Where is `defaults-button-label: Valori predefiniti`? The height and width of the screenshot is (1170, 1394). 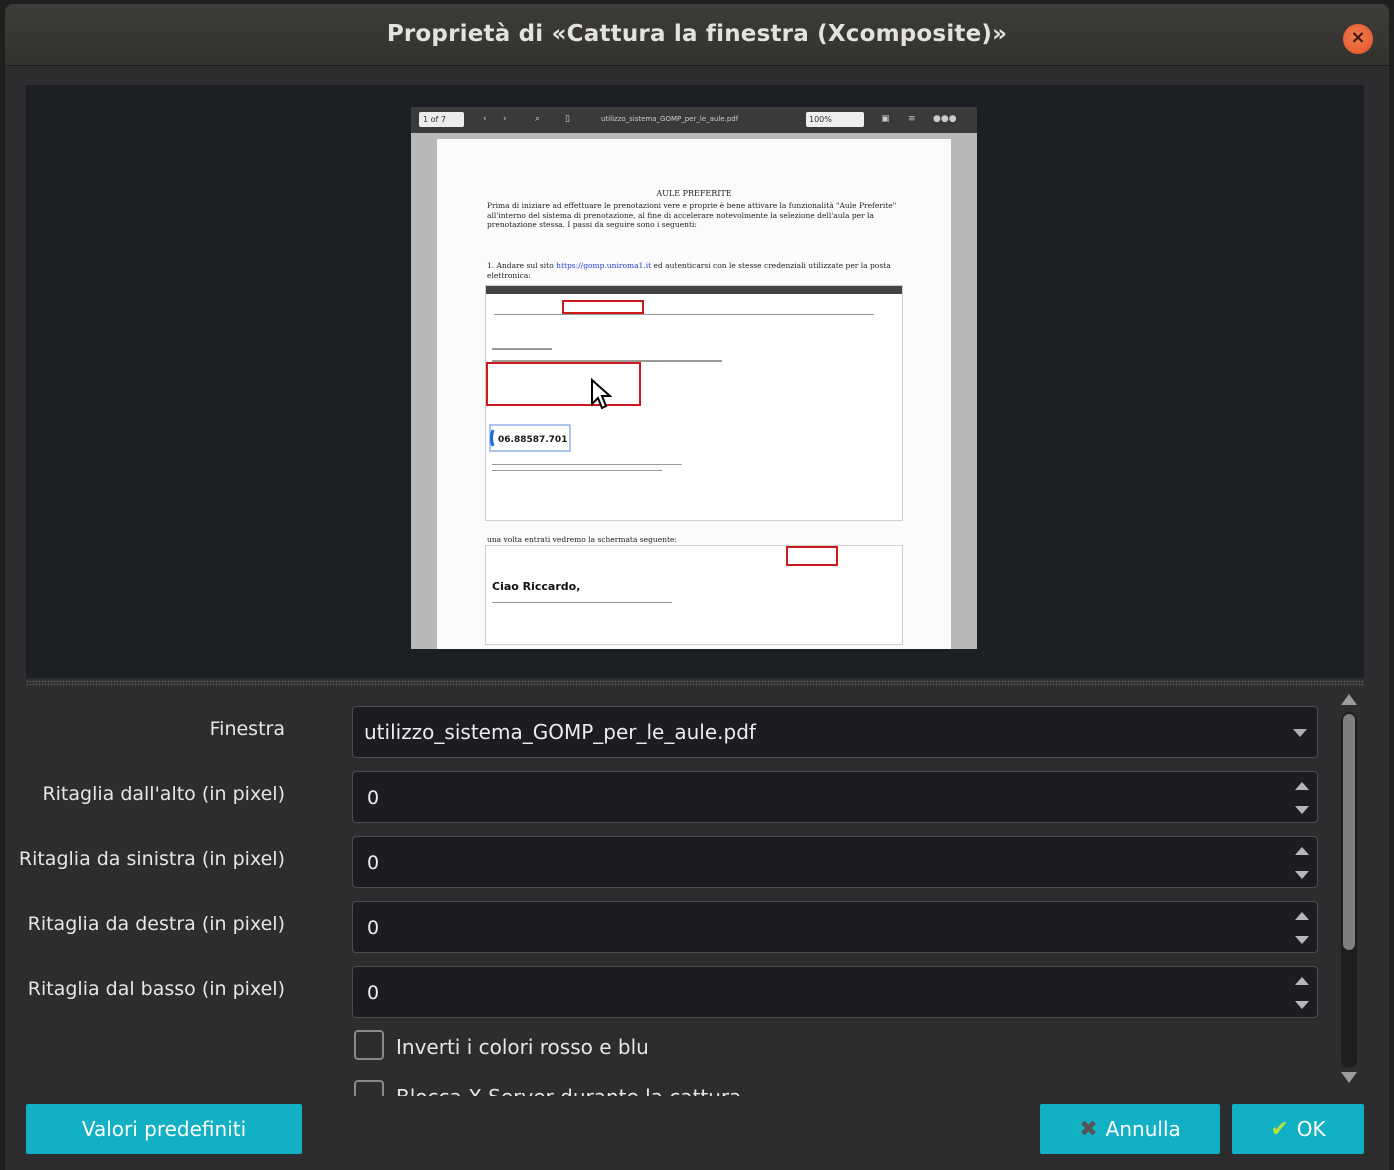
defaults-button-label: Valori predefiniti is located at coordinates (164, 1129).